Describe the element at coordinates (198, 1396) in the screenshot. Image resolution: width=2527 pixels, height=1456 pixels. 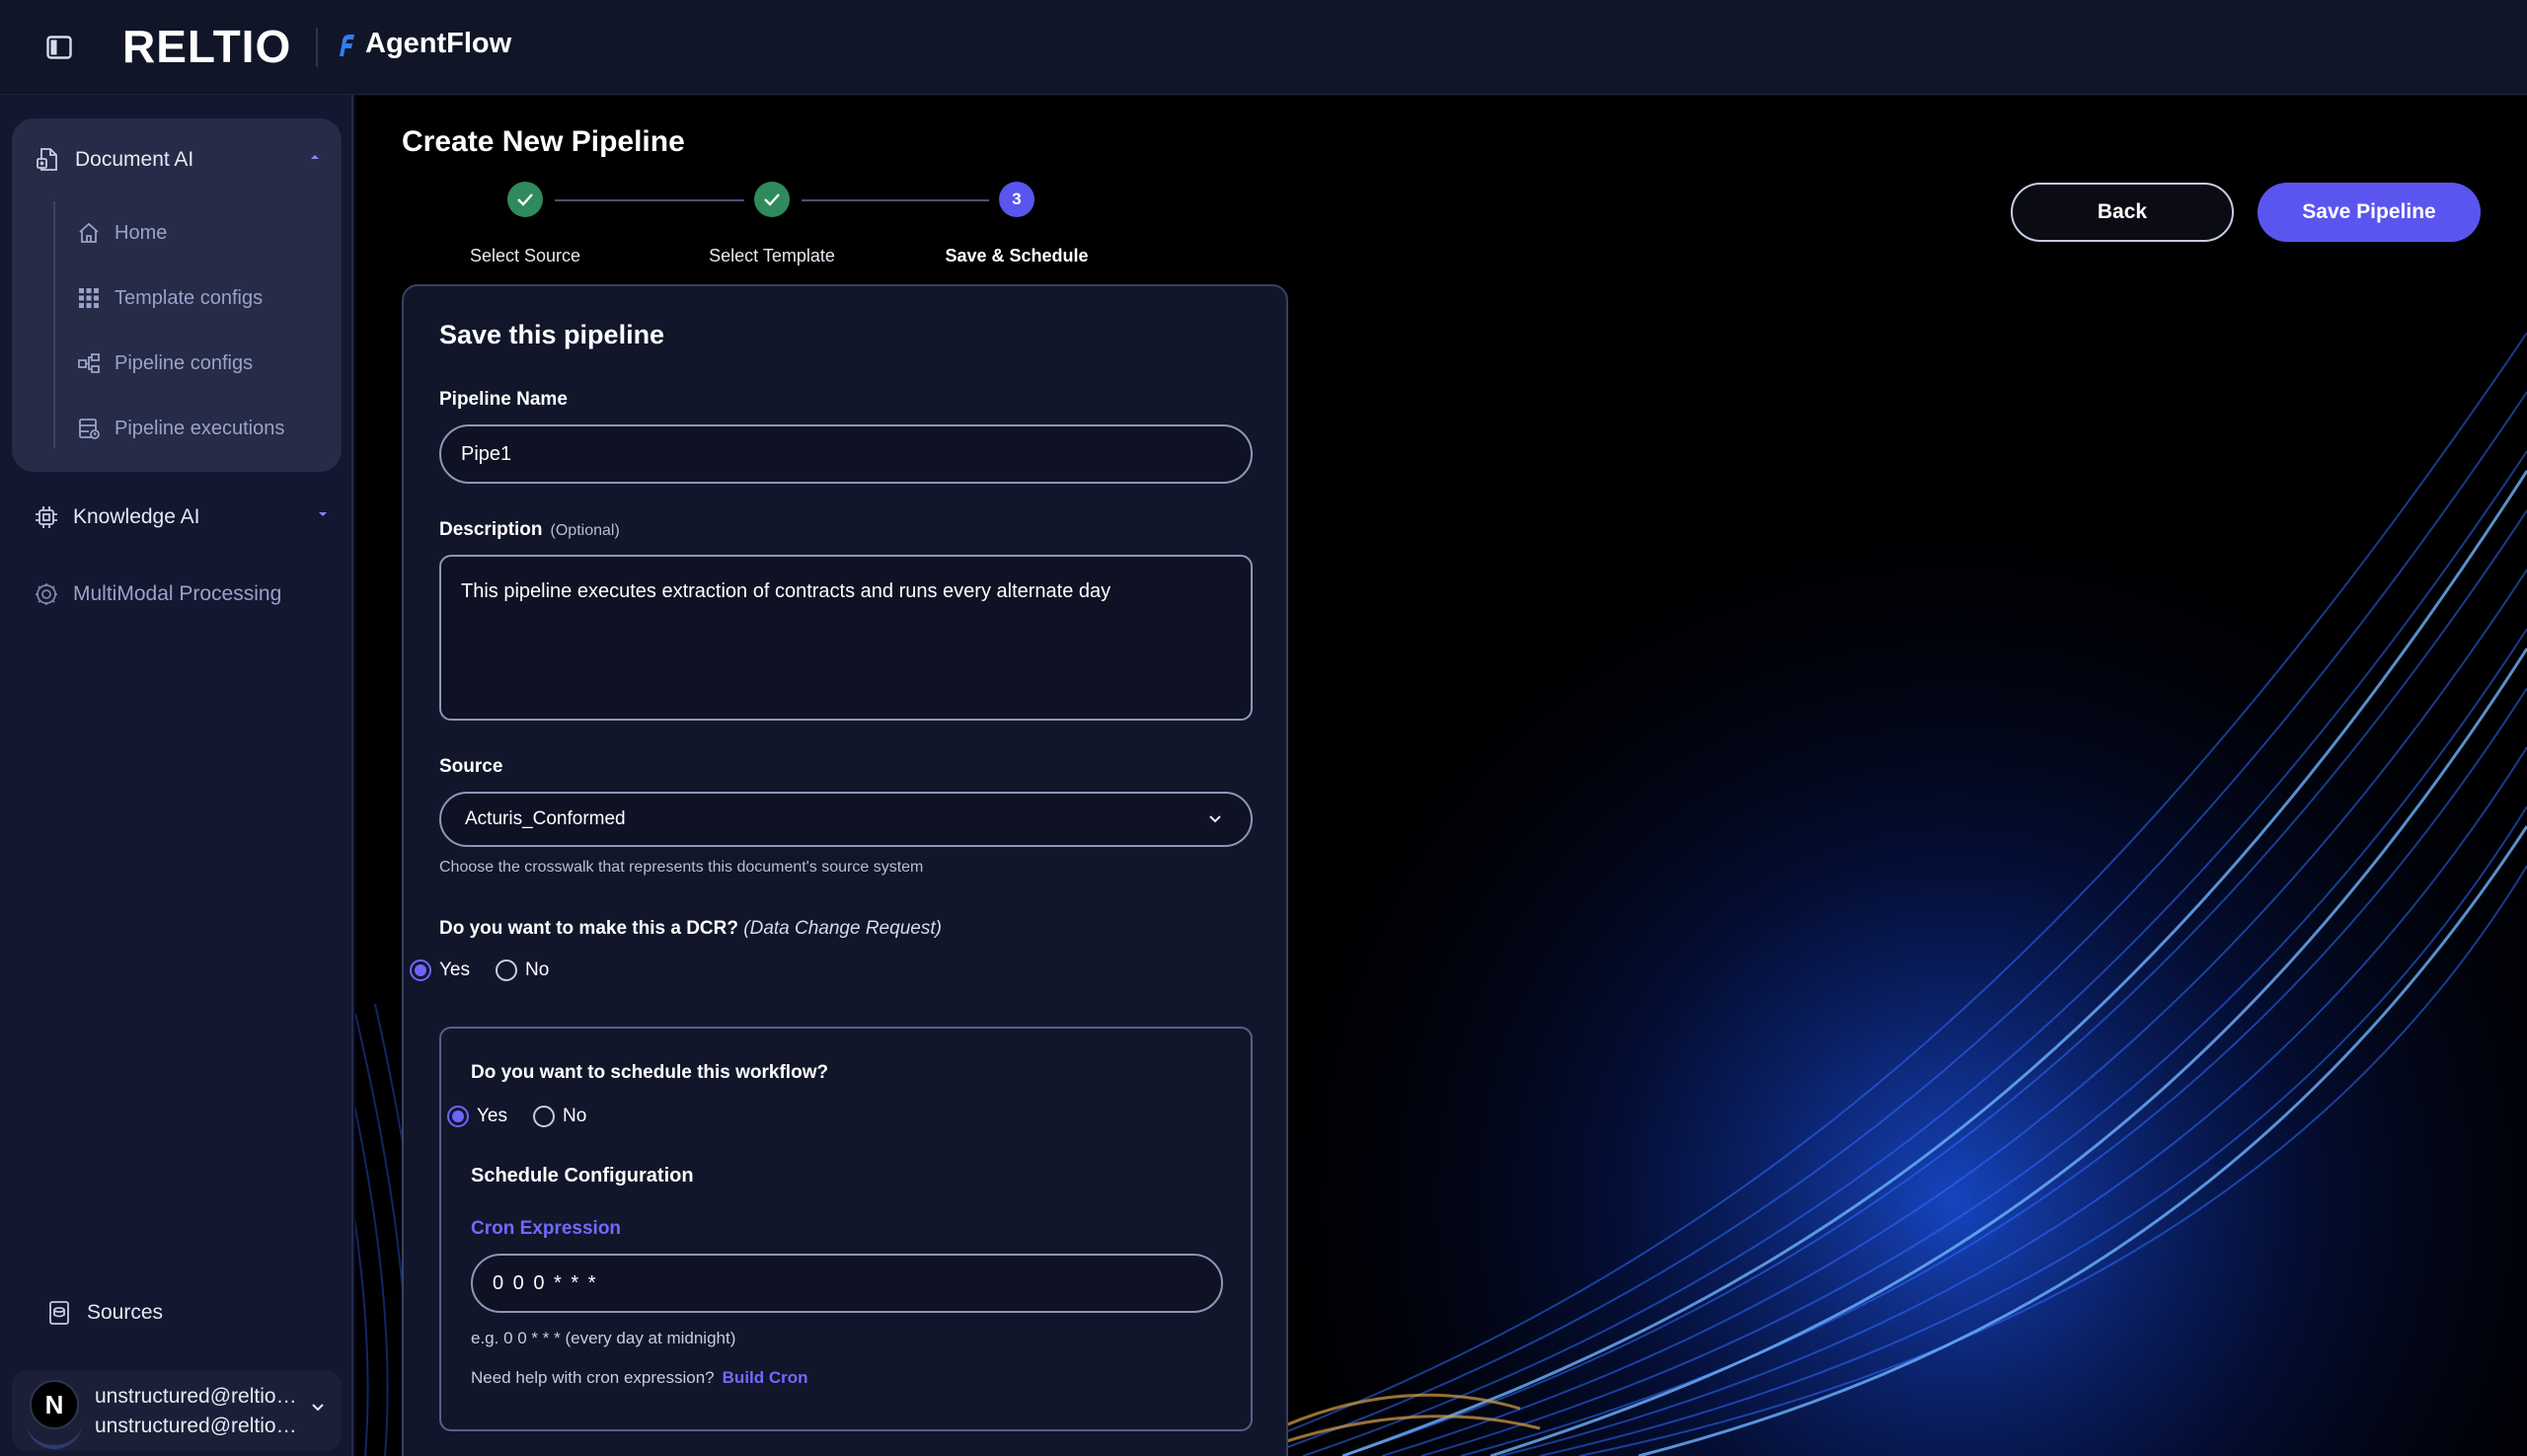
I see `user-name: unstructured@reltio.com` at that location.